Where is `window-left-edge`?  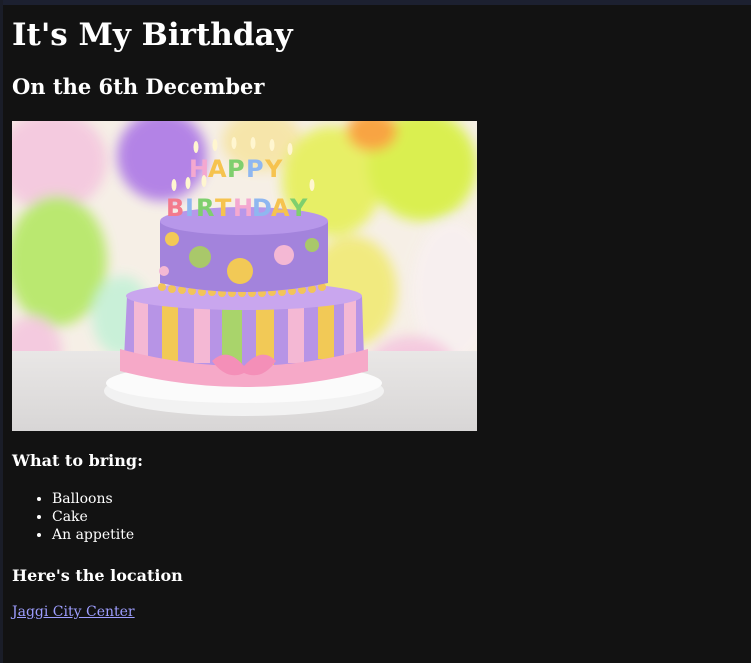 window-left-edge is located at coordinates (1, 331).